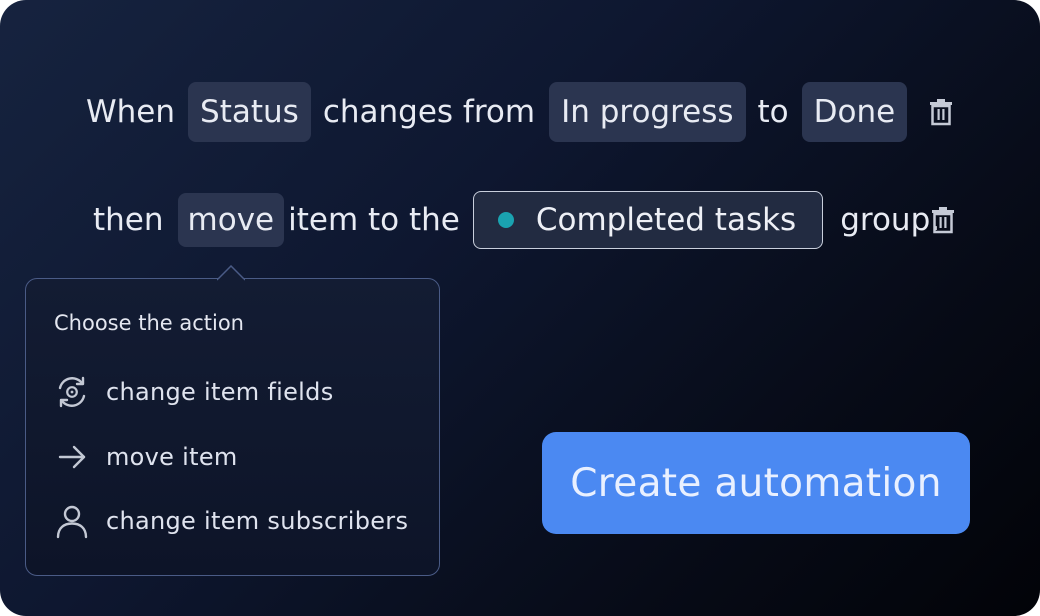 Image resolution: width=1040 pixels, height=616 pixels. What do you see at coordinates (220, 392) in the screenshot?
I see `menu-item-label: change item fields` at bounding box center [220, 392].